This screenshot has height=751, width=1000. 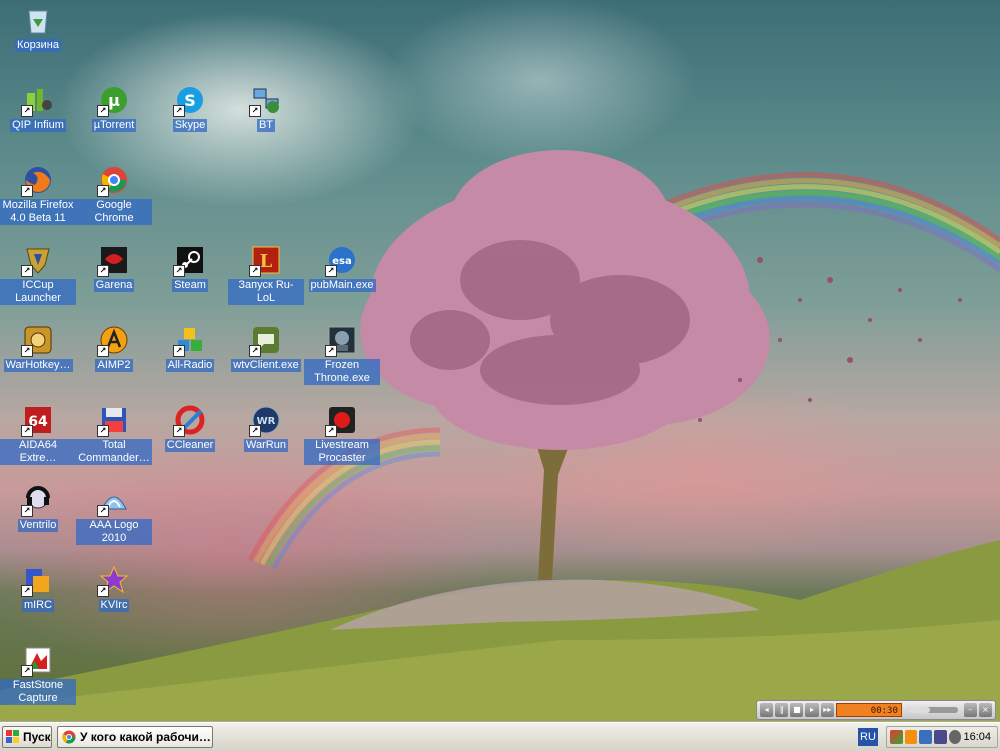 I want to click on desktop-icon-steam: ↗ Steam, so click(x=190, y=268).